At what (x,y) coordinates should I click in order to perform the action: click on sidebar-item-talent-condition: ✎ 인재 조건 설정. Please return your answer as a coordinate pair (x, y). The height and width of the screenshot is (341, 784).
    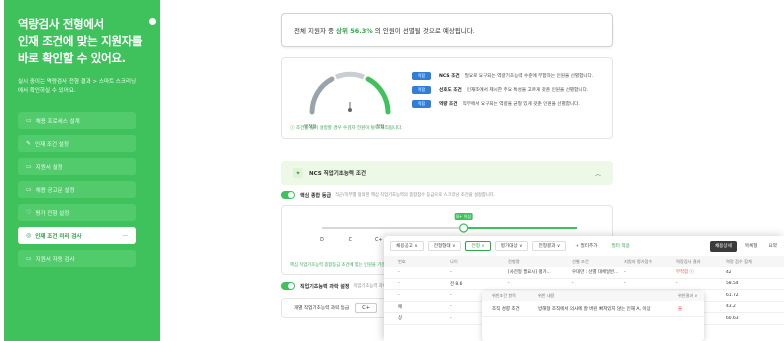
    Looking at the image, I should click on (77, 143).